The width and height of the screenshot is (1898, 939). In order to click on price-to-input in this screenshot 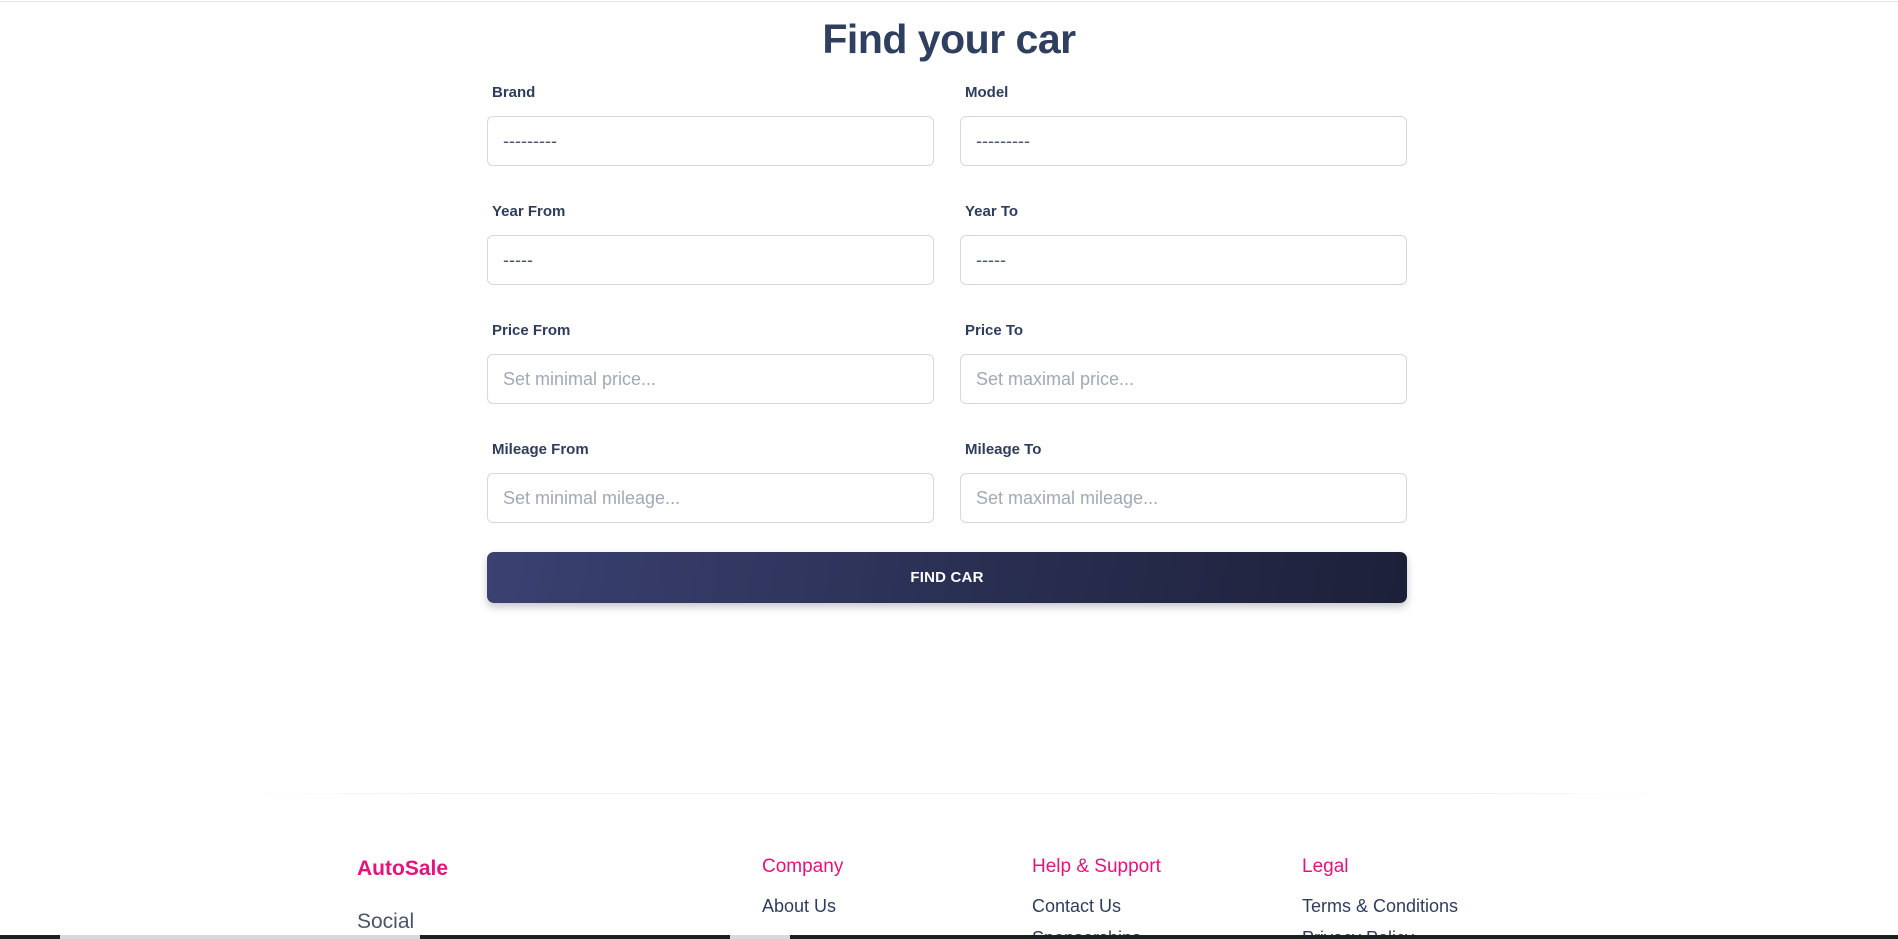, I will do `click(1183, 379)`.